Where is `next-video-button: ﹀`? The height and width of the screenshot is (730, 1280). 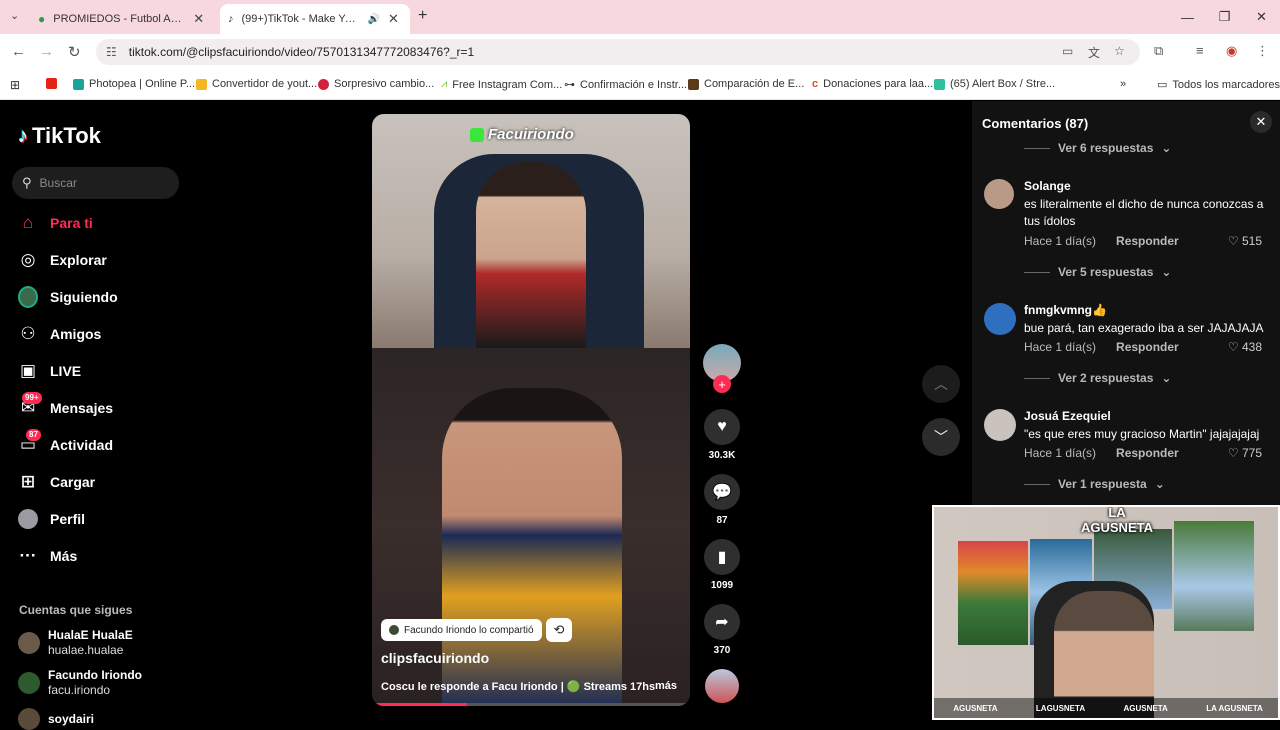
next-video-button: ﹀ is located at coordinates (941, 437).